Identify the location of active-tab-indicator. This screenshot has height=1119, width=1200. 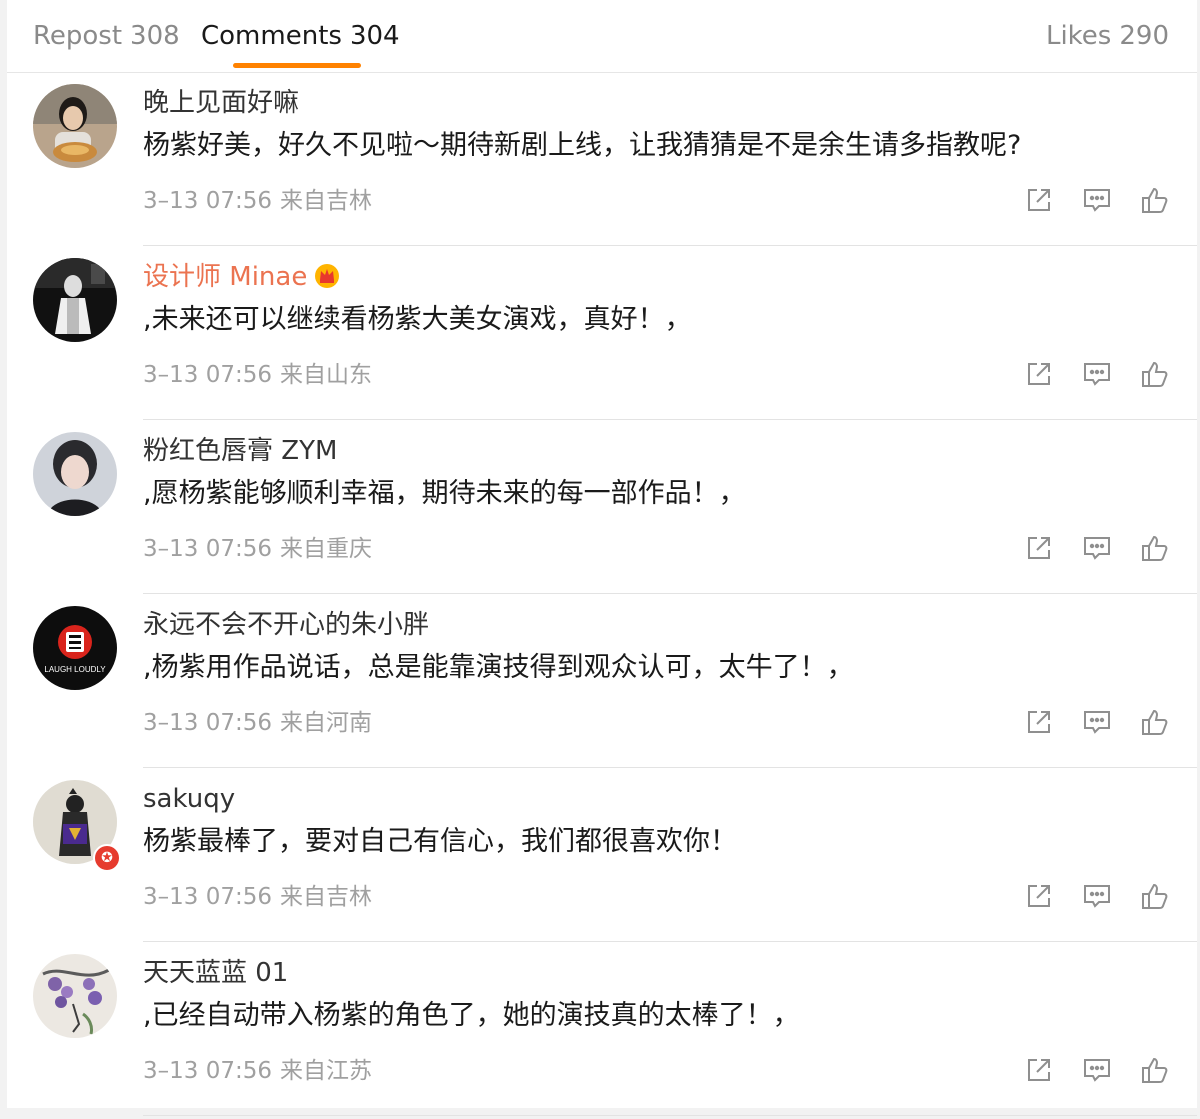
(297, 65).